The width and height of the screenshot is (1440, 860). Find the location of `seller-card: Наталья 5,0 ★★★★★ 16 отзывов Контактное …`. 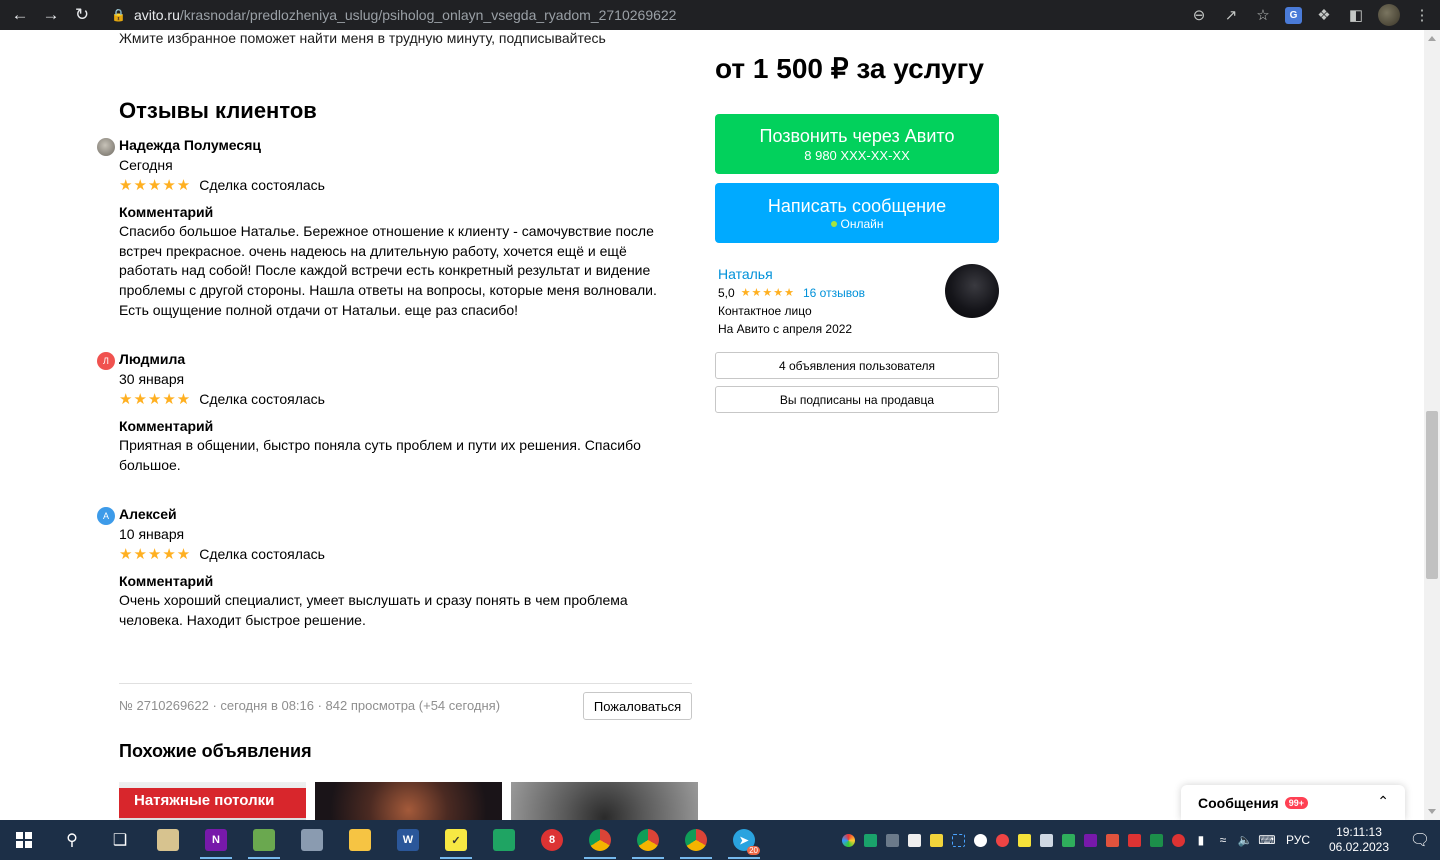

seller-card: Наталья 5,0 ★★★★★ 16 отзывов Контактное … is located at coordinates (858, 302).